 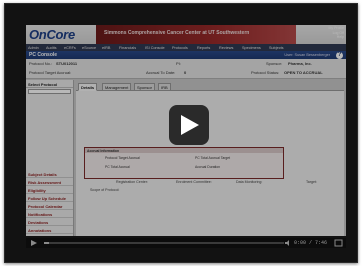 I want to click on nav-item-admin: Admin, so click(x=33, y=48).